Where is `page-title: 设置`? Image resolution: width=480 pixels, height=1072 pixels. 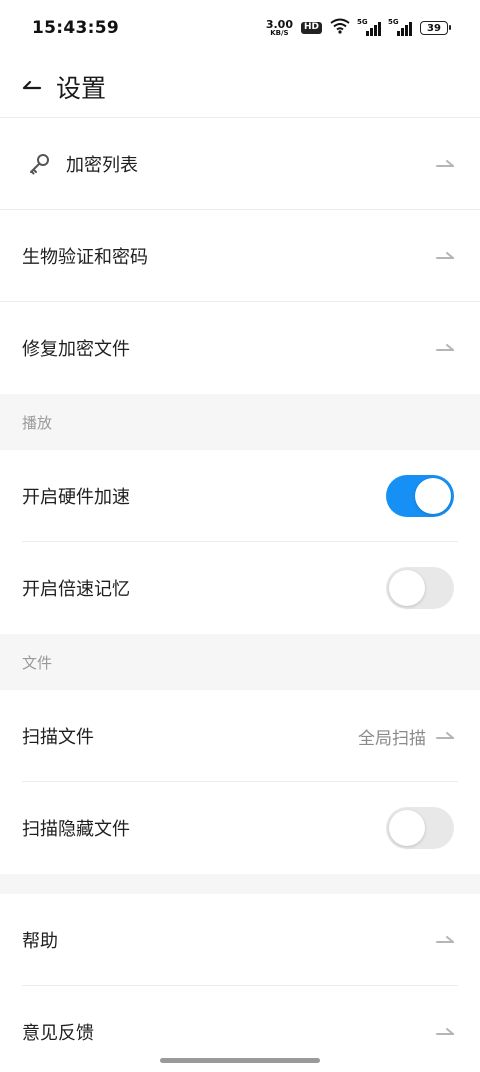 page-title: 设置 is located at coordinates (81, 88).